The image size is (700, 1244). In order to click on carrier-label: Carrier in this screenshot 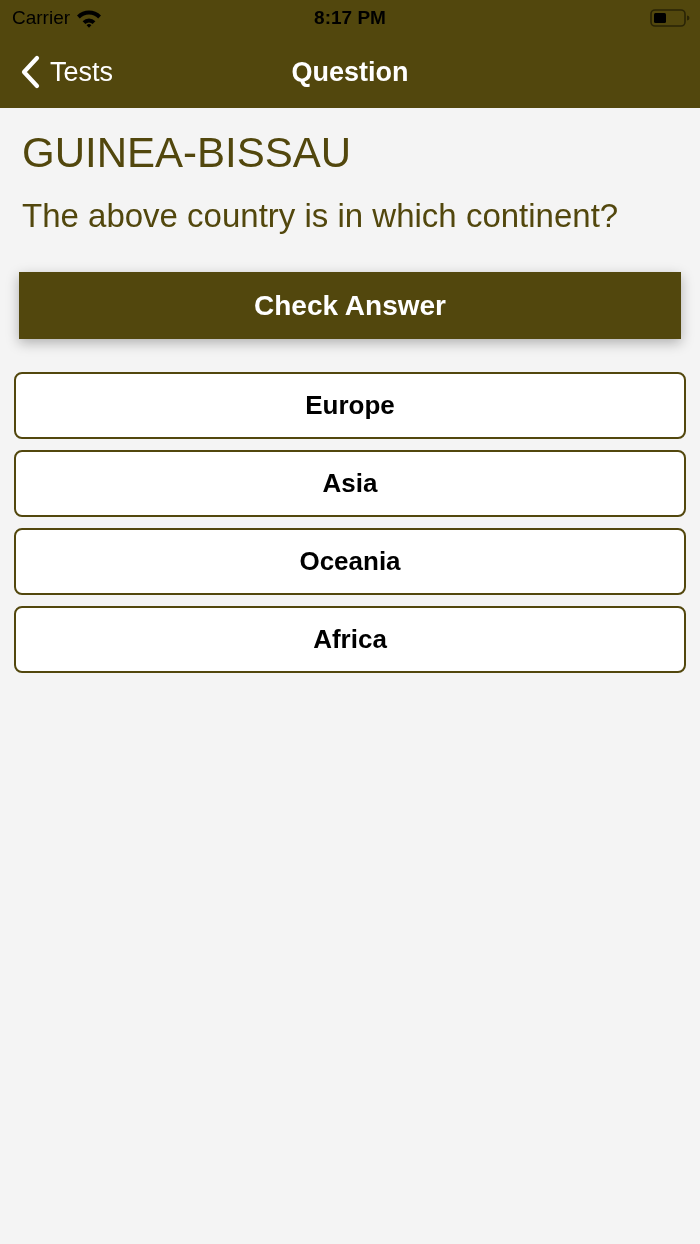, I will do `click(41, 18)`.